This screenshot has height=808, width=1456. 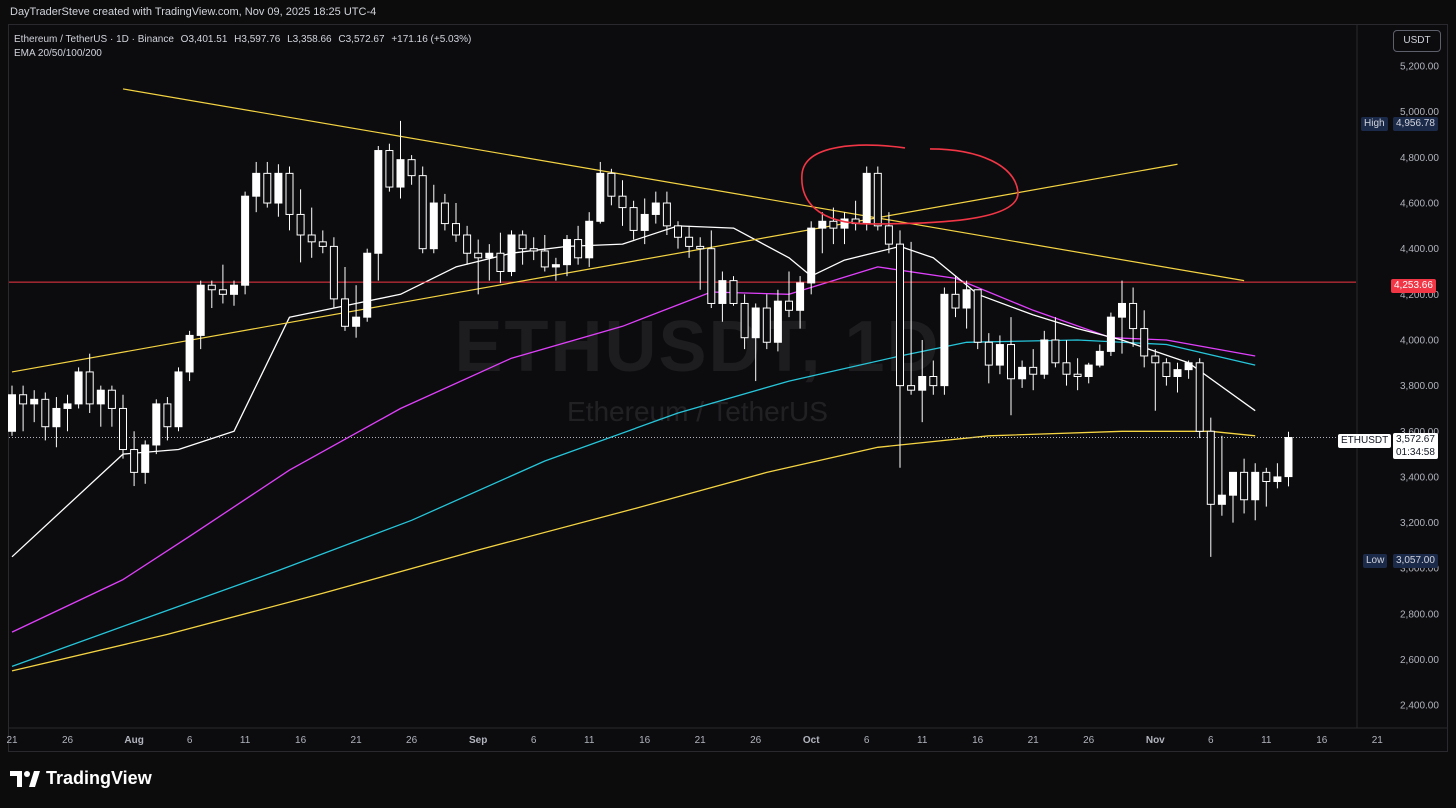 I want to click on last-price-symbol-tag: ETHUSDT, so click(x=1365, y=441).